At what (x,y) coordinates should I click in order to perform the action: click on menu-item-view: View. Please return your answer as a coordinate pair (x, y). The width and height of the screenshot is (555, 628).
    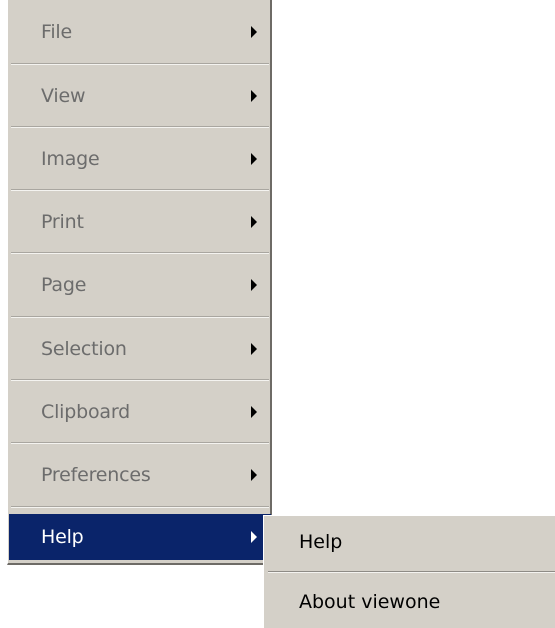
    Looking at the image, I should click on (140, 96).